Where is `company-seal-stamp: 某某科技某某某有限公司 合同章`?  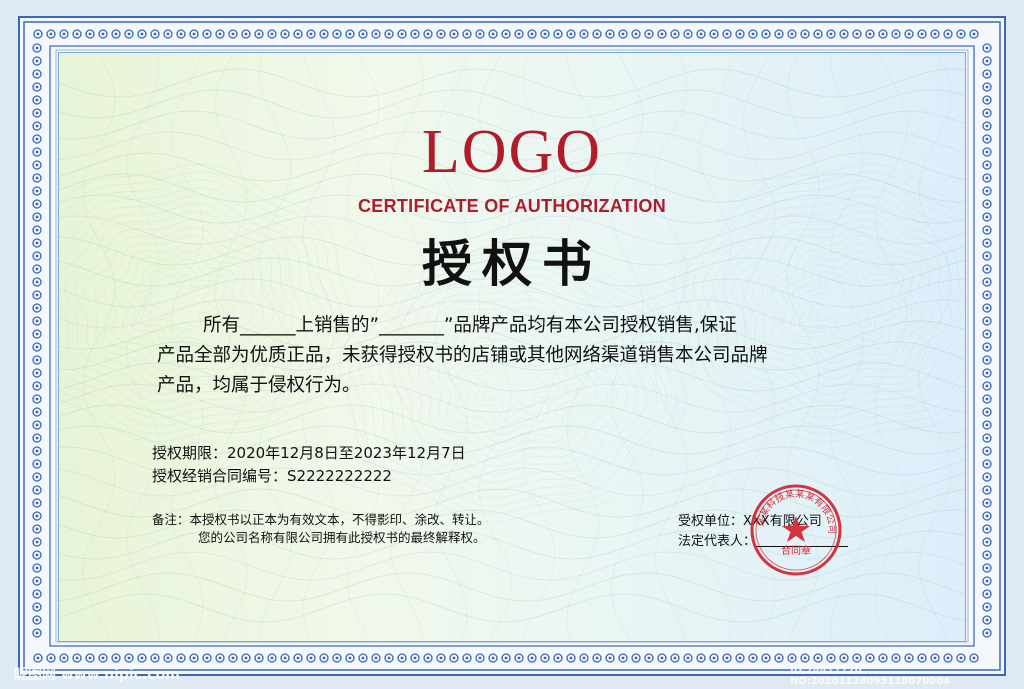
company-seal-stamp: 某某科技某某某有限公司 合同章 is located at coordinates (796, 530).